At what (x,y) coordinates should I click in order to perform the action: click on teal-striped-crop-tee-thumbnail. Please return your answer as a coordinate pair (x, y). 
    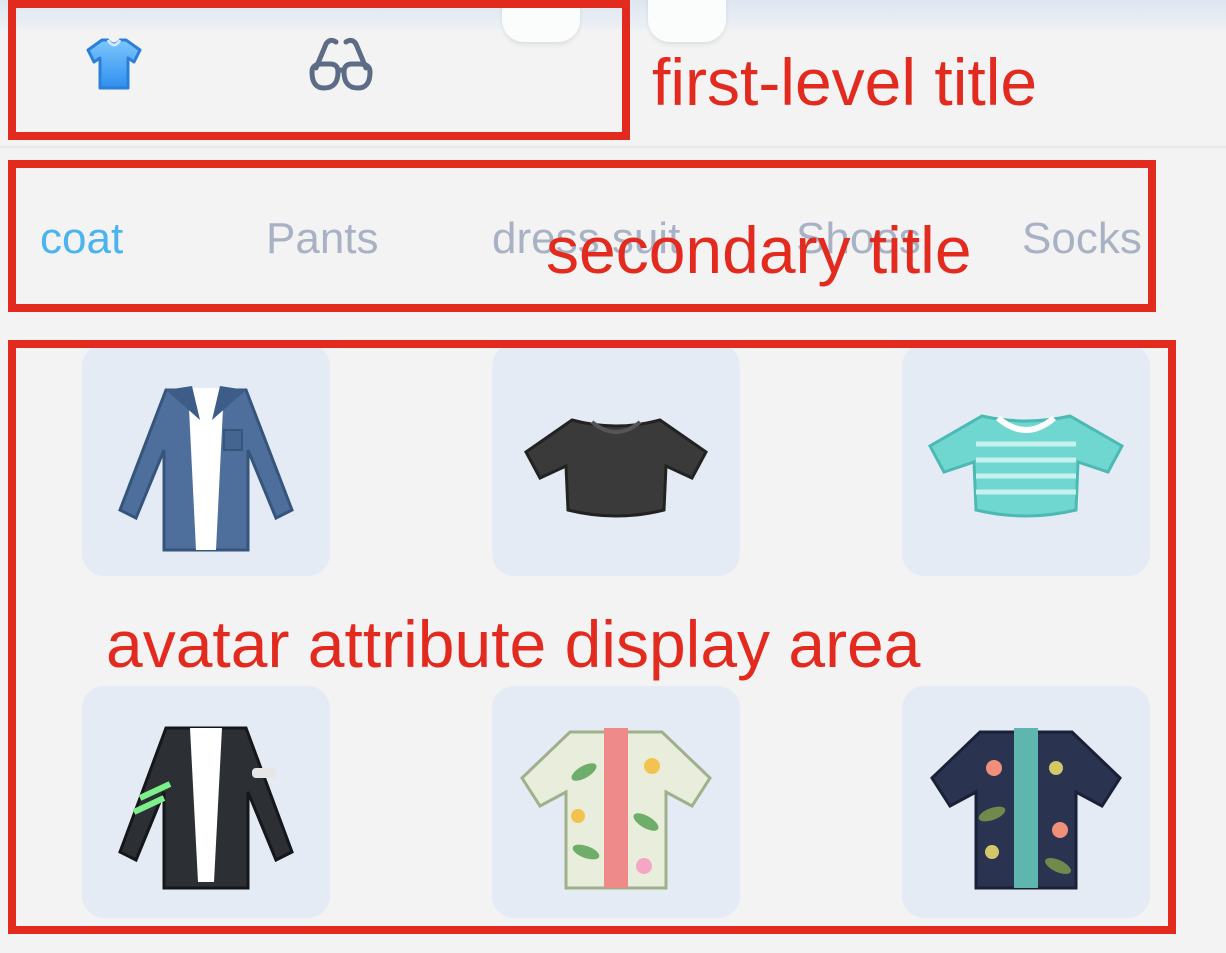
    Looking at the image, I should click on (1026, 466).